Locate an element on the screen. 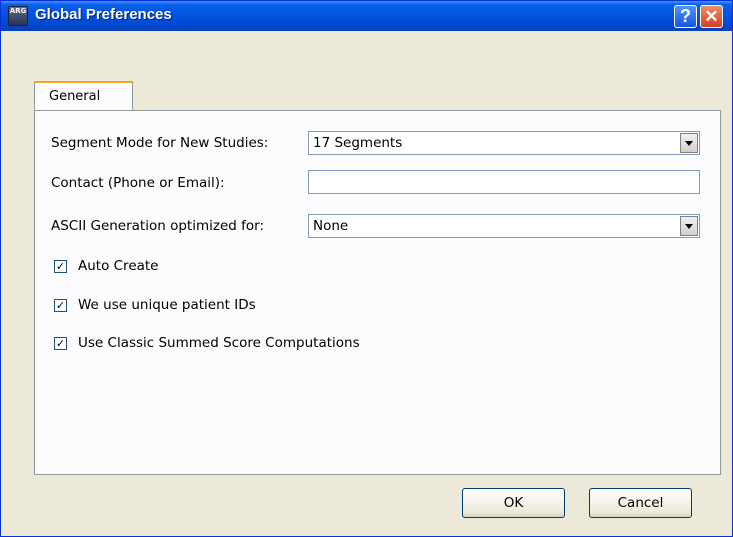 The height and width of the screenshot is (537, 733). cancel-button: Cancel is located at coordinates (640, 503).